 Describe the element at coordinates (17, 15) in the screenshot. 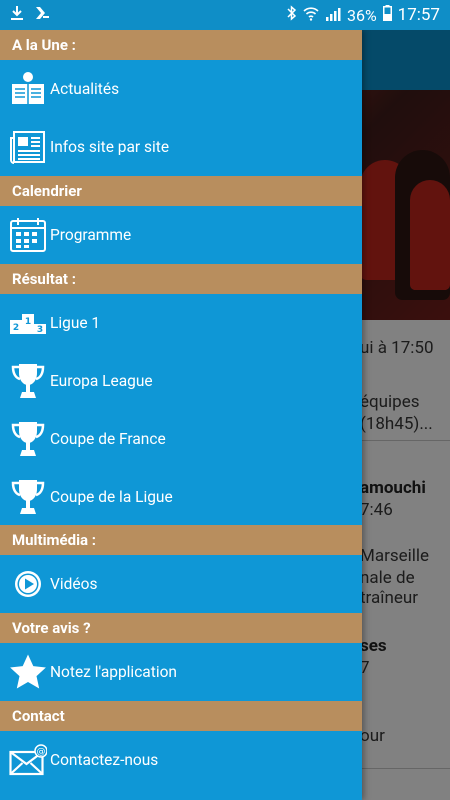

I see `download-icon` at that location.